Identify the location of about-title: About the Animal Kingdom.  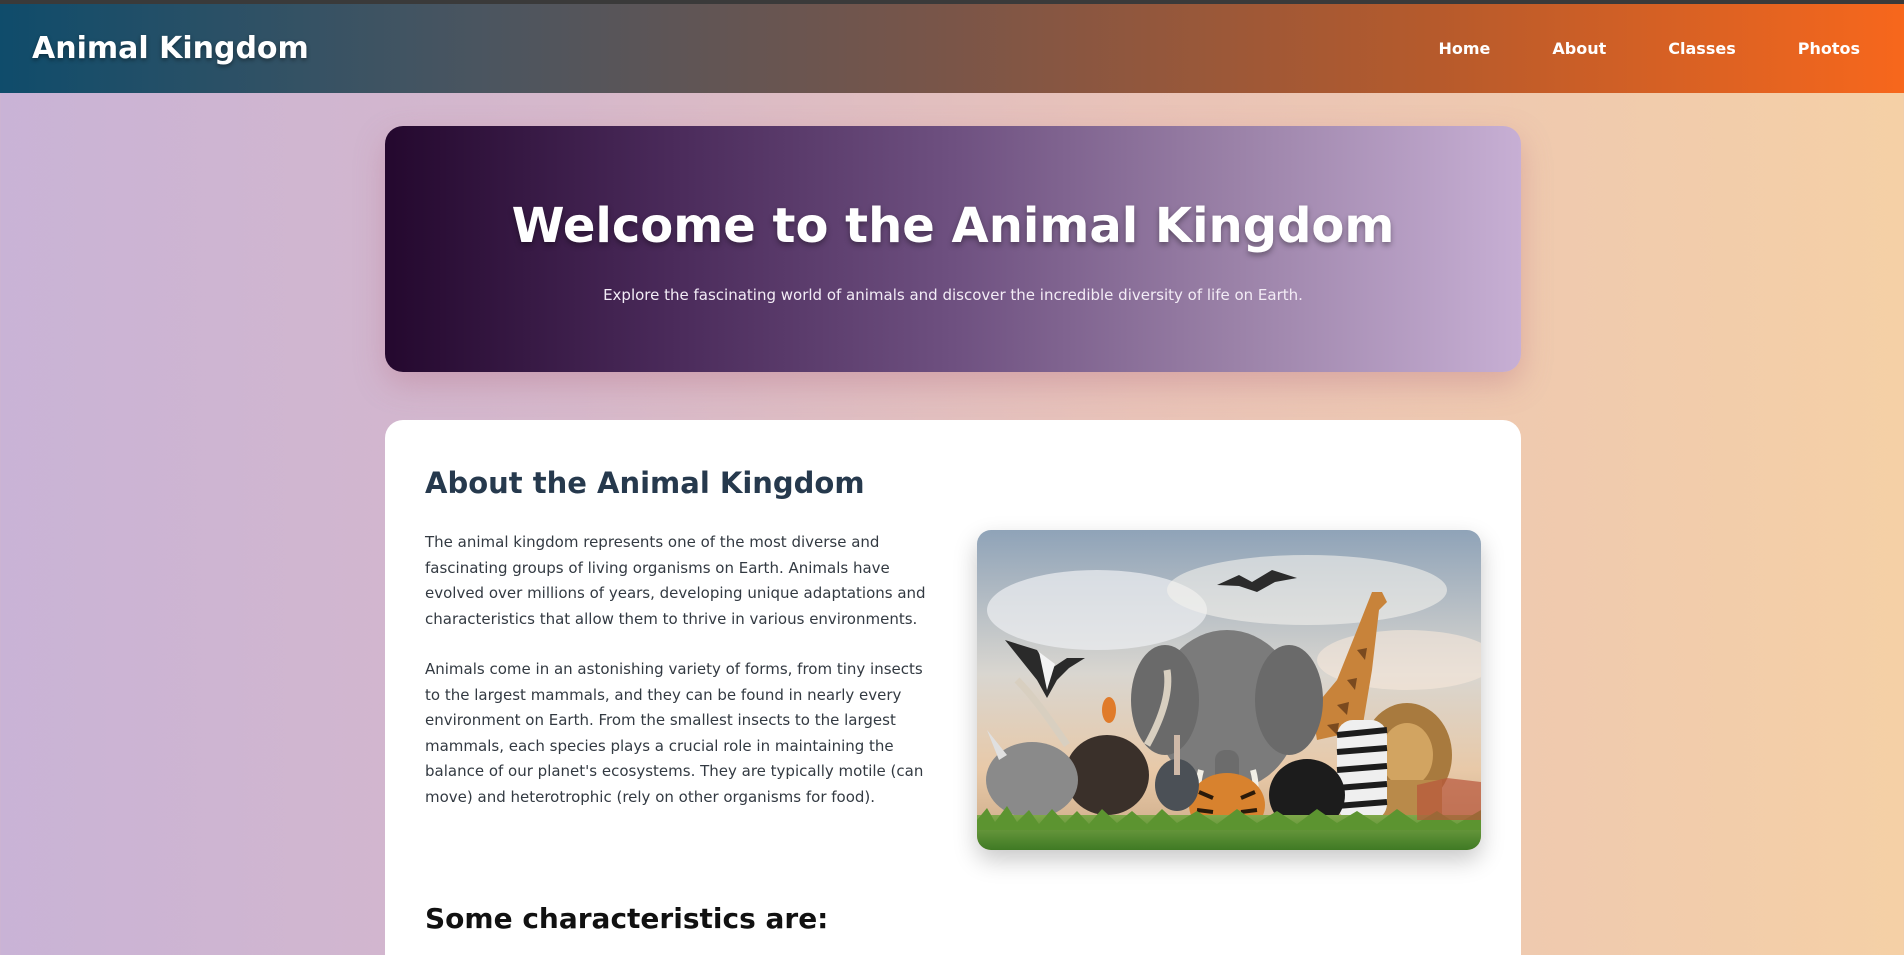
(645, 483).